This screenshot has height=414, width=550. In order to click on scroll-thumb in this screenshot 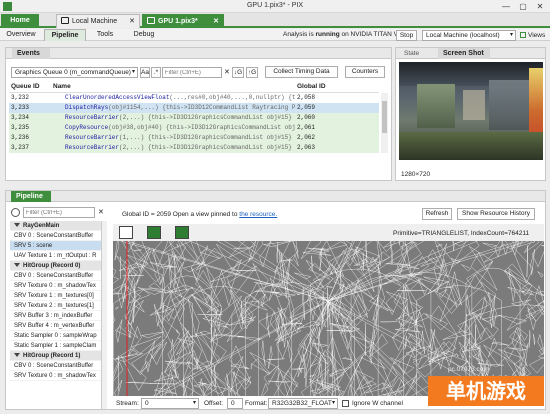, I will do `click(384, 117)`.